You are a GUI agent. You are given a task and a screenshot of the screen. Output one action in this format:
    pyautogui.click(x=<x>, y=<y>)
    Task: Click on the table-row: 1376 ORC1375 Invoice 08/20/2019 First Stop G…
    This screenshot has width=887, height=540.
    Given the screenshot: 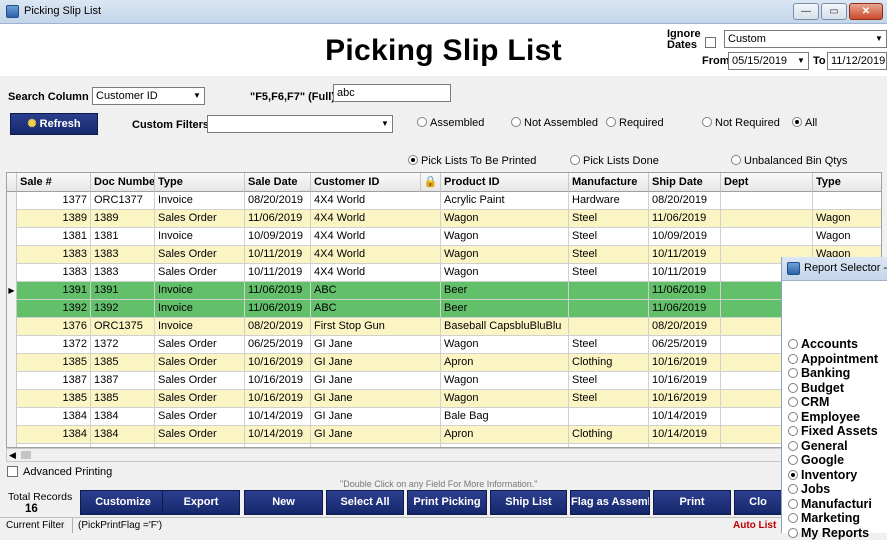 What is the action you would take?
    pyautogui.click(x=444, y=327)
    